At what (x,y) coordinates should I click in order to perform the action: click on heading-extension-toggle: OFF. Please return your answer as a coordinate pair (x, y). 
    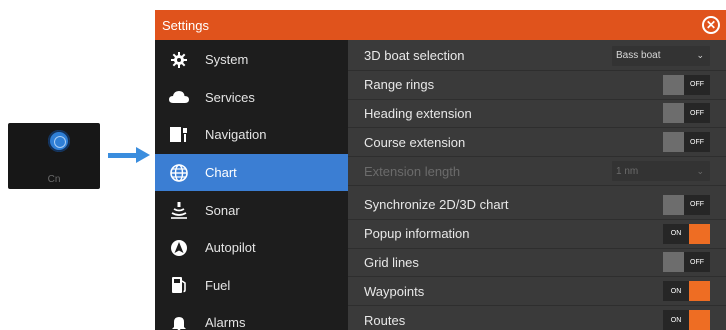
    Looking at the image, I should click on (686, 113).